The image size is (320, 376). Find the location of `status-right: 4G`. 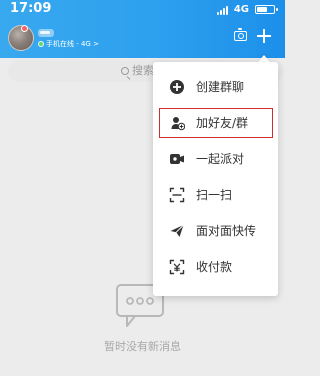

status-right: 4G is located at coordinates (247, 9).